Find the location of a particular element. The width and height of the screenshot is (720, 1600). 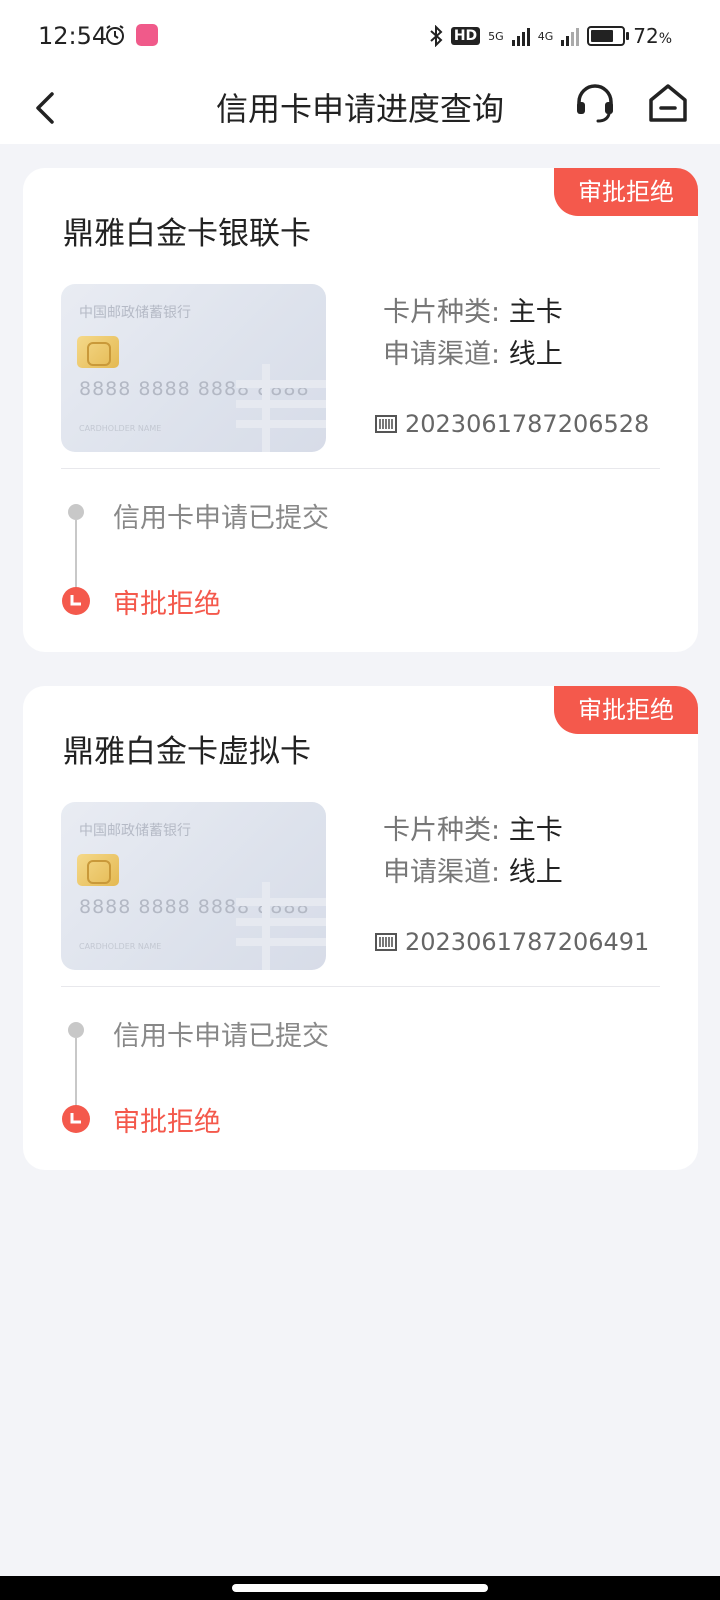

home-icon is located at coordinates (668, 103).